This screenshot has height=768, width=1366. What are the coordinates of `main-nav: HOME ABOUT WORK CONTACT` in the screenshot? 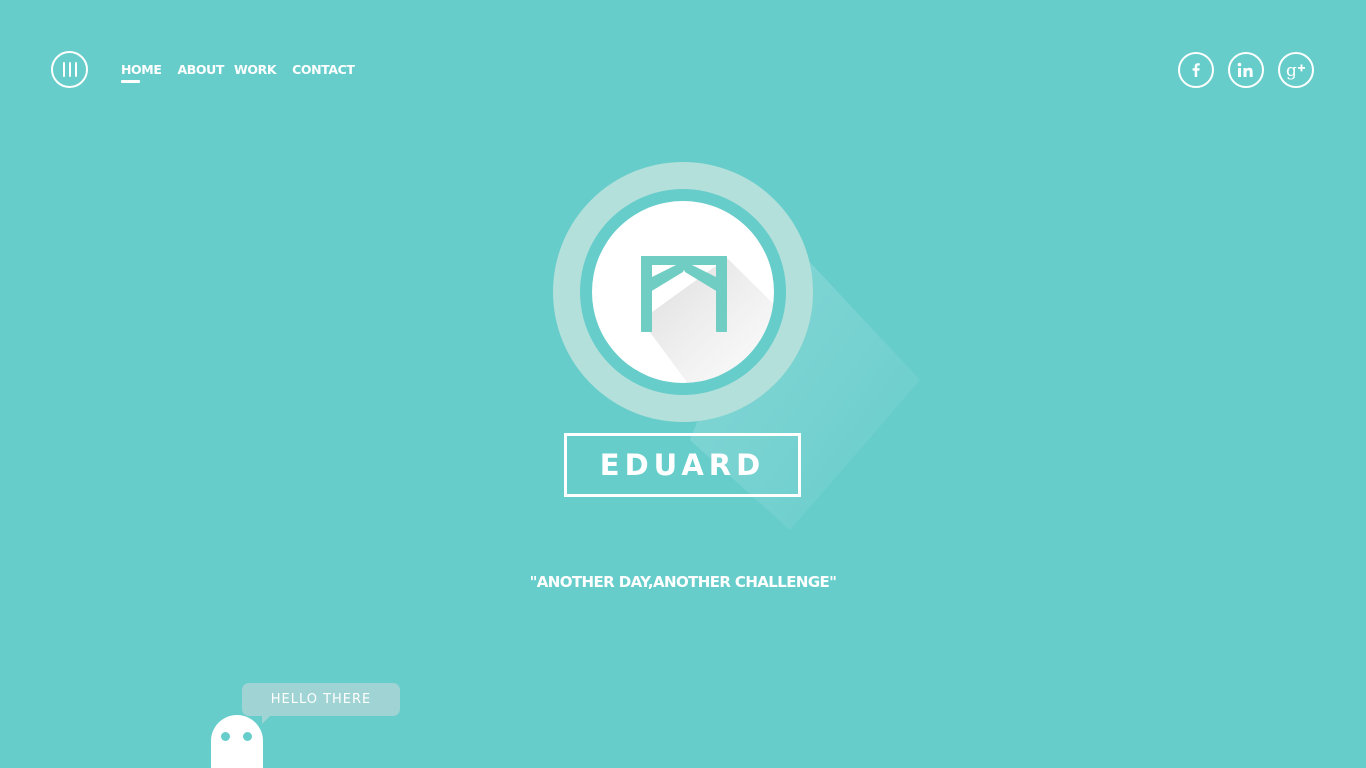 It's located at (238, 72).